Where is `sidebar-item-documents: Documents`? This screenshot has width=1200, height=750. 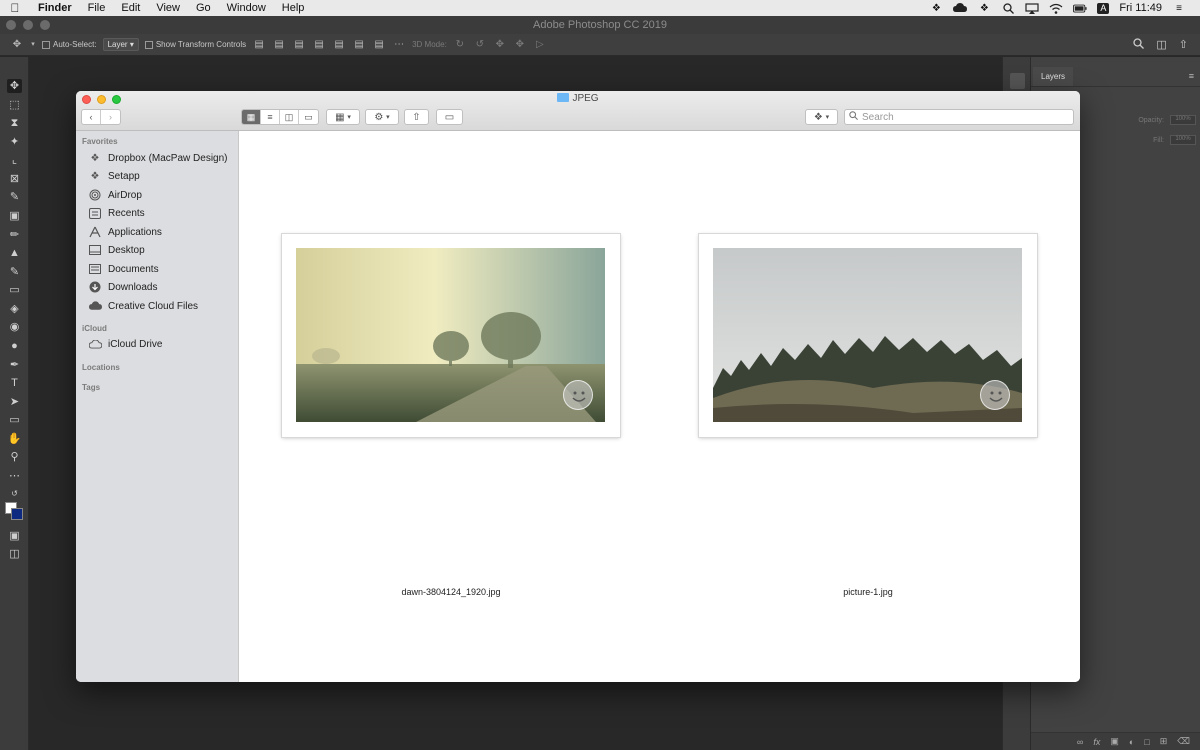
sidebar-item-documents: Documents is located at coordinates (123, 269).